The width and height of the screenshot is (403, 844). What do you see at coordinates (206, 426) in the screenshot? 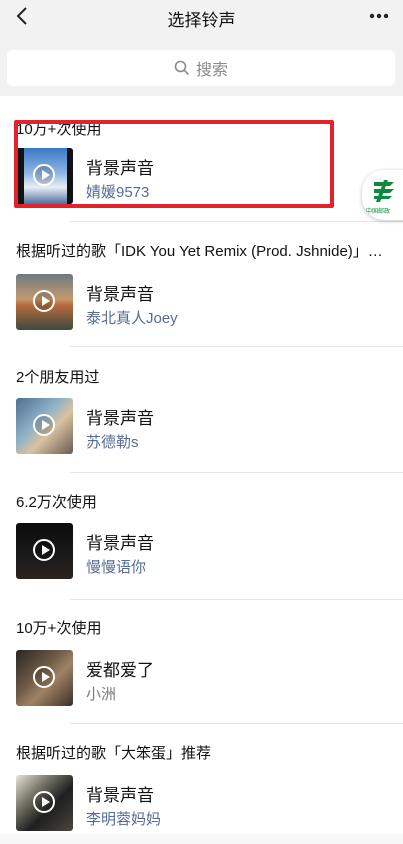
I see `ringtone-item: 背景声音 苏德勒s` at bounding box center [206, 426].